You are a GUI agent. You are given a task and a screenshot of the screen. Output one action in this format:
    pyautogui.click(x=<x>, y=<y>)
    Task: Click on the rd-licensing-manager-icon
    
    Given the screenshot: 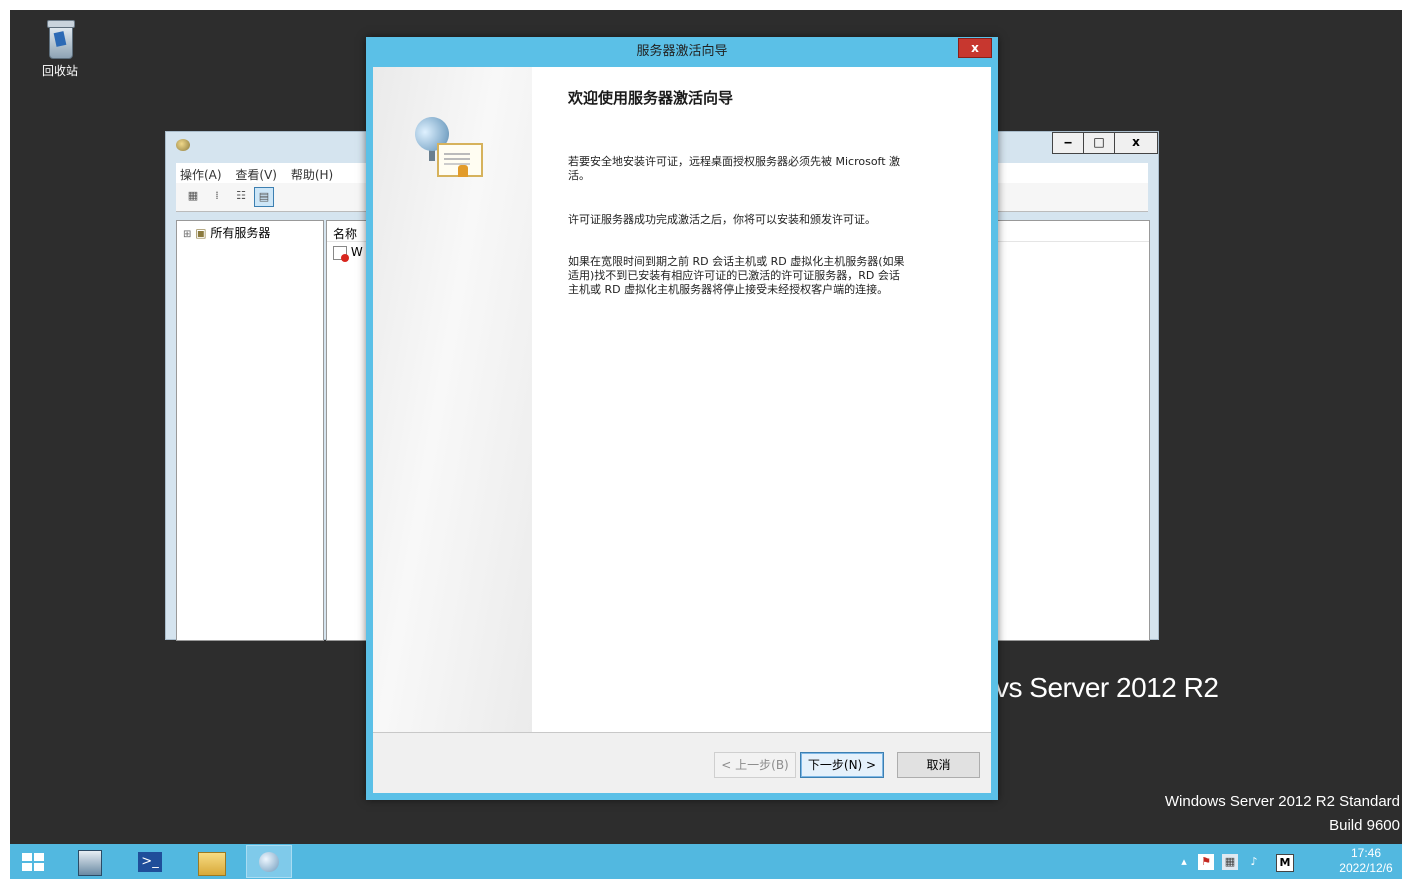 What is the action you would take?
    pyautogui.click(x=269, y=862)
    